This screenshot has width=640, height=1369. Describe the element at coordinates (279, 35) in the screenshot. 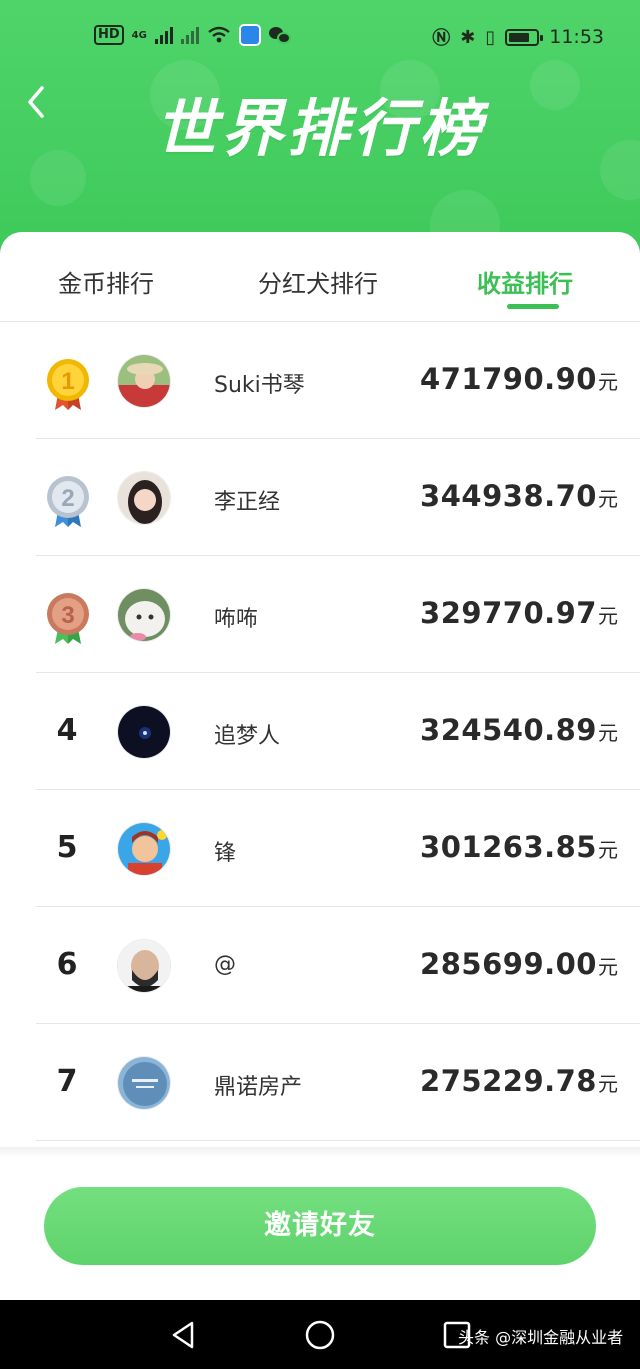

I see `wechat-icon` at that location.